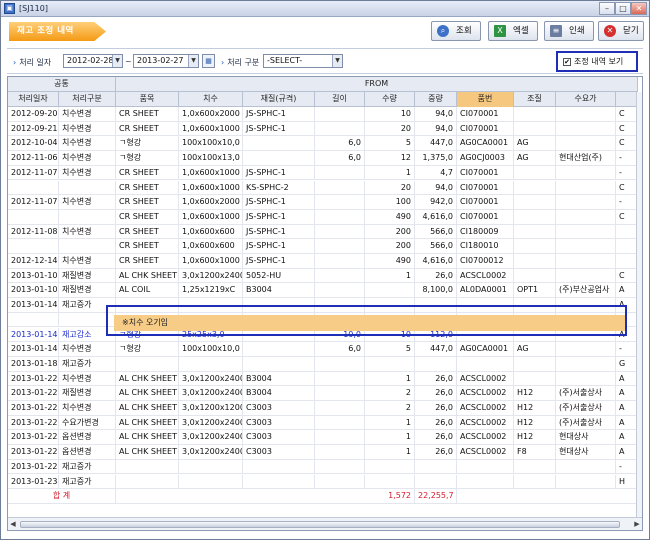 The image size is (650, 540). I want to click on table-cell: (주)서출상사, so click(586, 408).